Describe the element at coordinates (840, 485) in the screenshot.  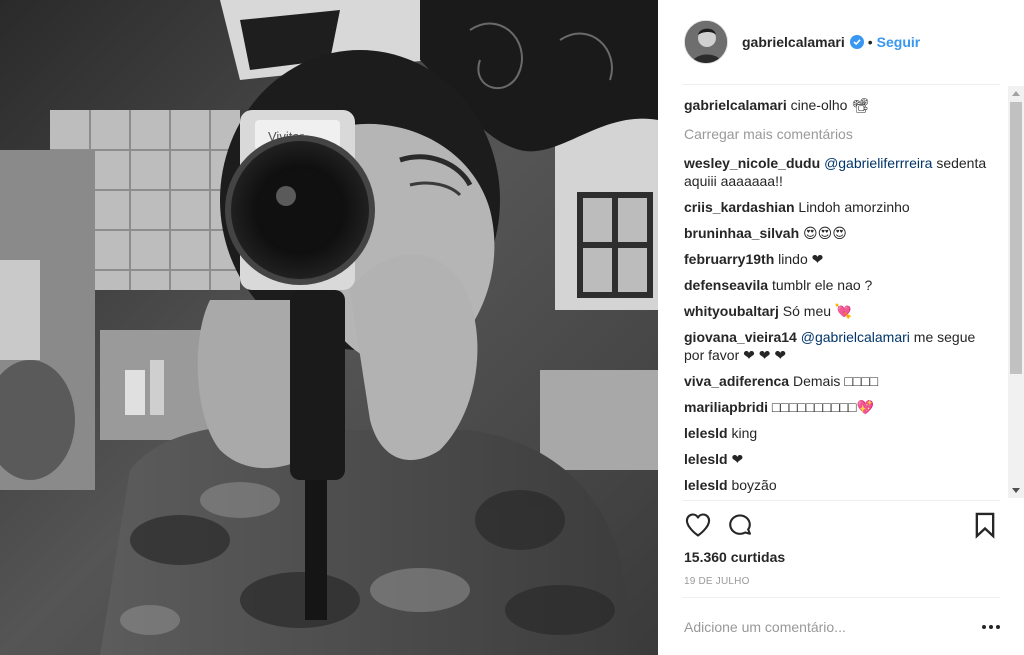
I see `comment-item: lelesld boyzão` at that location.